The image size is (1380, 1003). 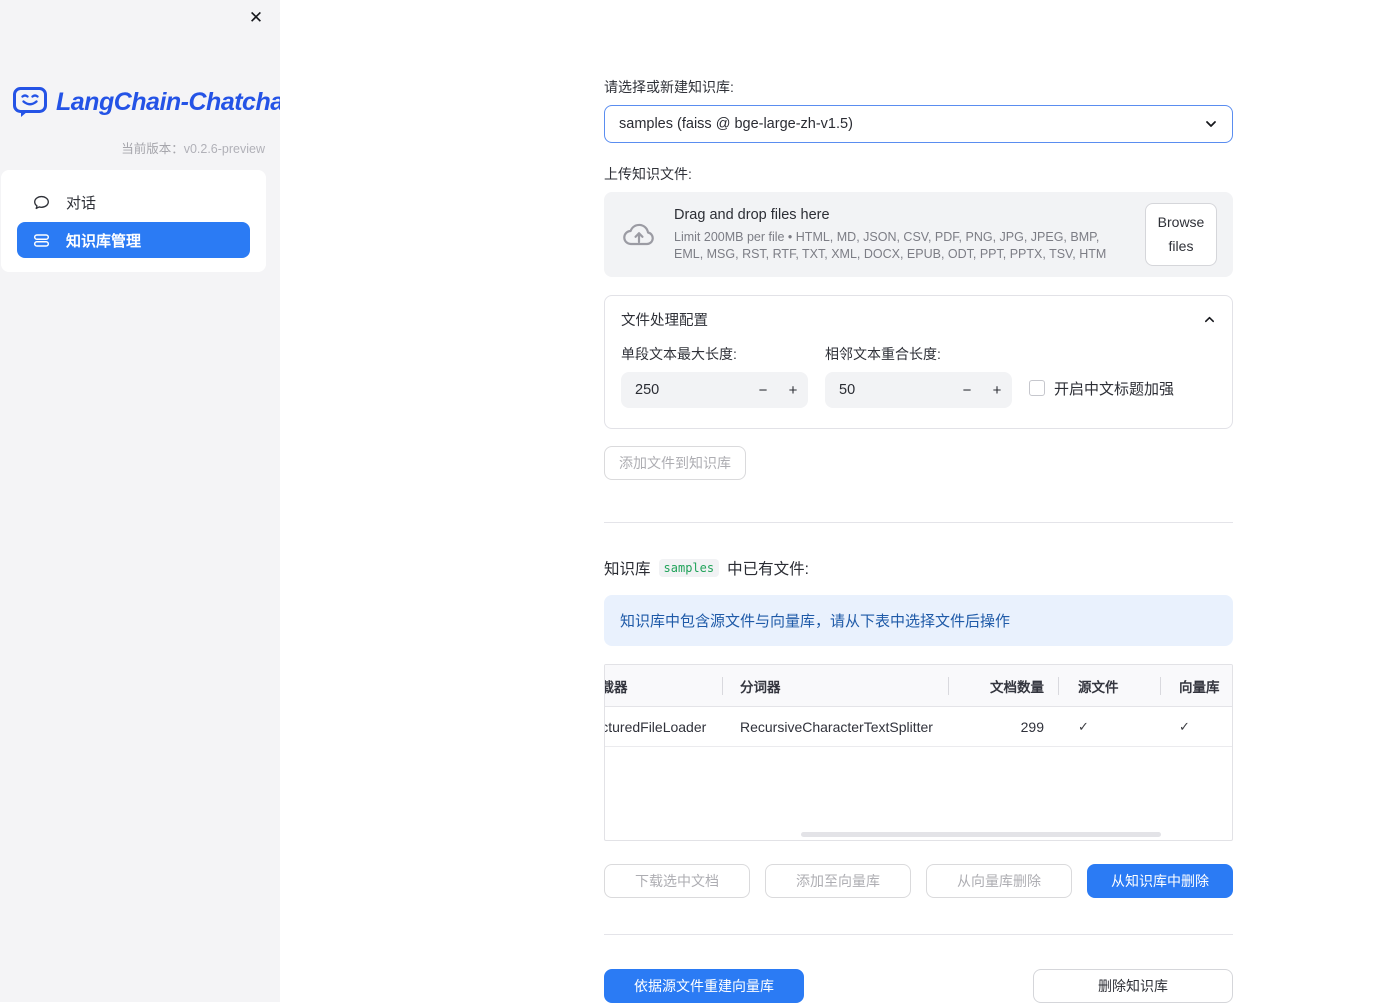 What do you see at coordinates (648, 174) in the screenshot?
I see `upload-label: 上传知识文件:` at bounding box center [648, 174].